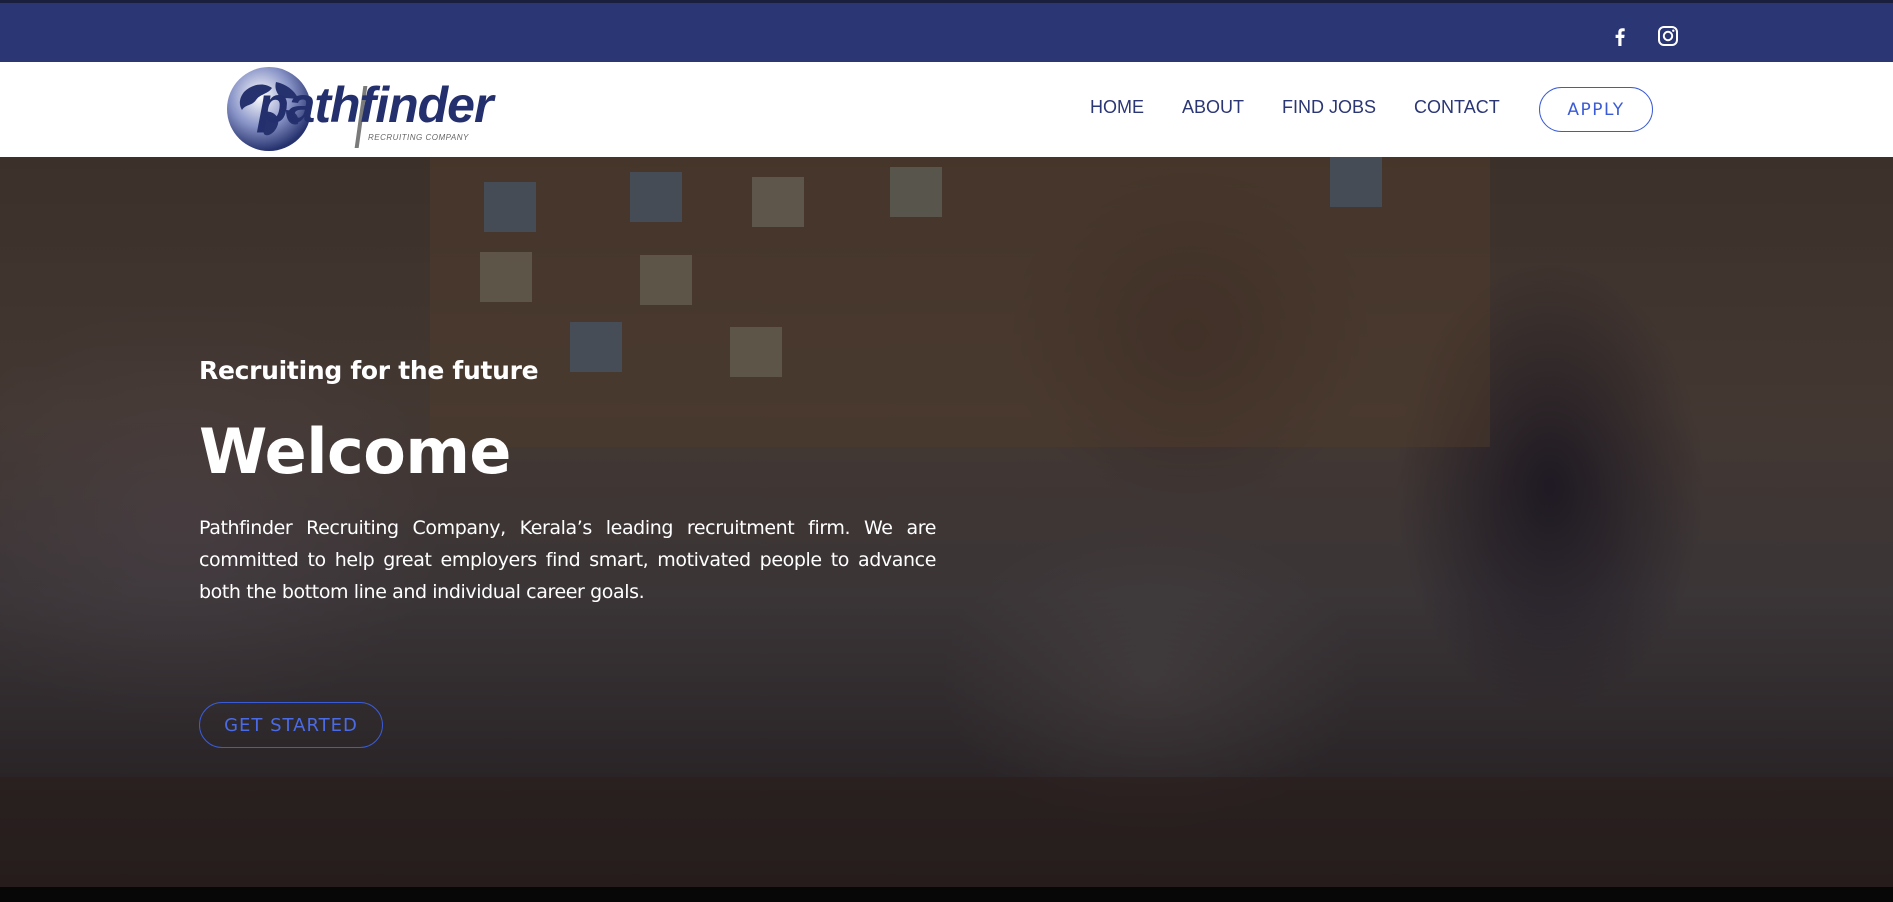 This screenshot has height=902, width=1893. I want to click on nav-home: HOME, so click(1117, 107).